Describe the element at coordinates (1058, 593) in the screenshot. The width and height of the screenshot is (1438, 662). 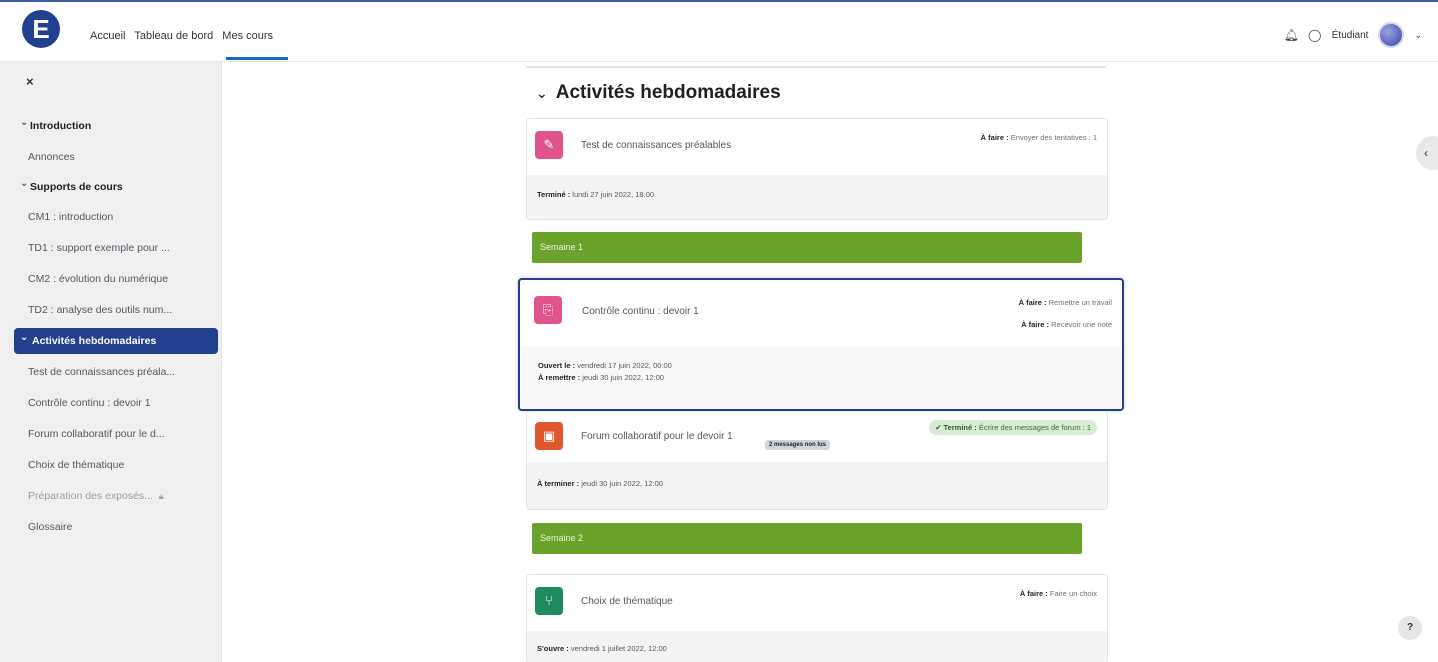
I see `todo-badge: À faire : Faire un choix` at that location.